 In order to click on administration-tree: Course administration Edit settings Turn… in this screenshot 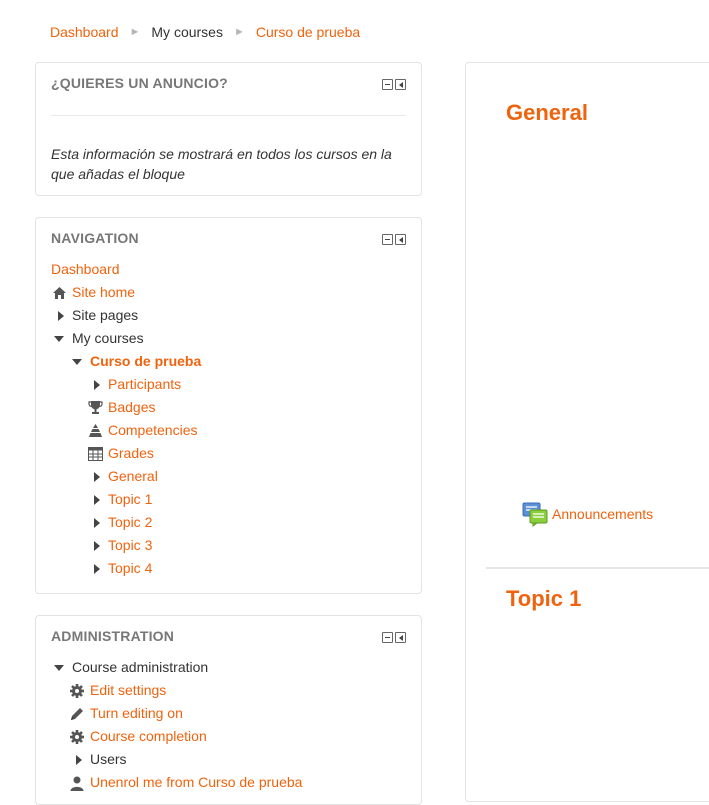, I will do `click(176, 725)`.